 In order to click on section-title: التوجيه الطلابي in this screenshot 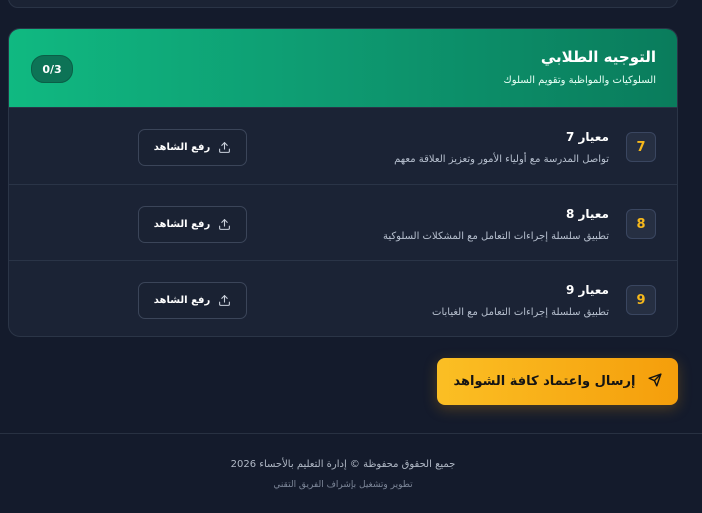, I will do `click(598, 57)`.